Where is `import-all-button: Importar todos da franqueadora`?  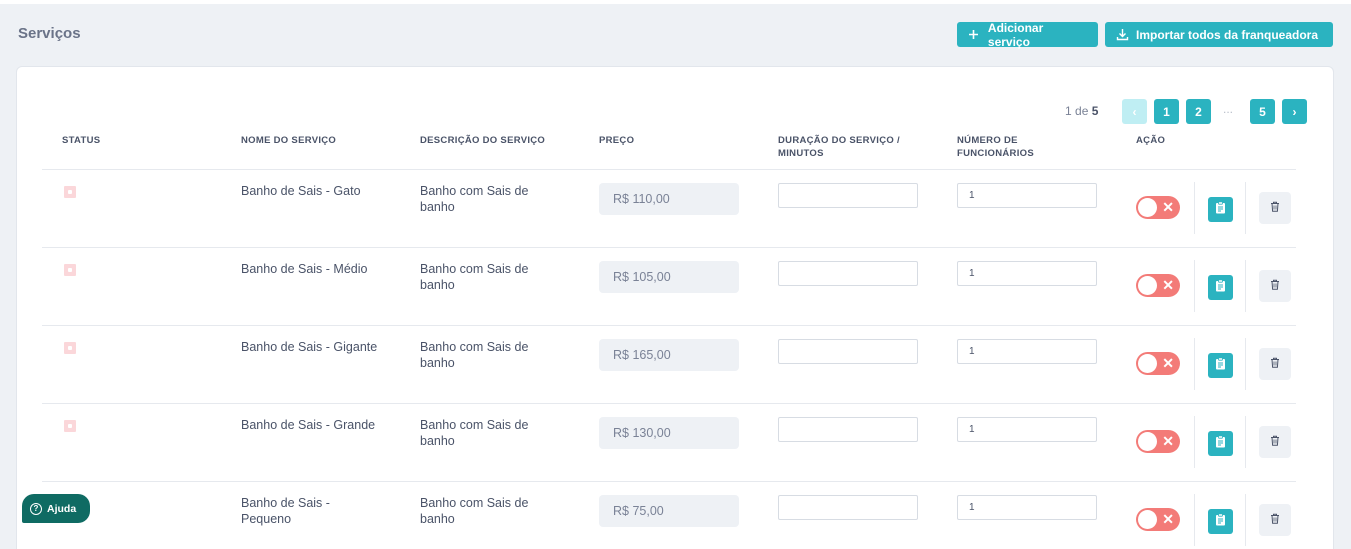 import-all-button: Importar todos da franqueadora is located at coordinates (1219, 34).